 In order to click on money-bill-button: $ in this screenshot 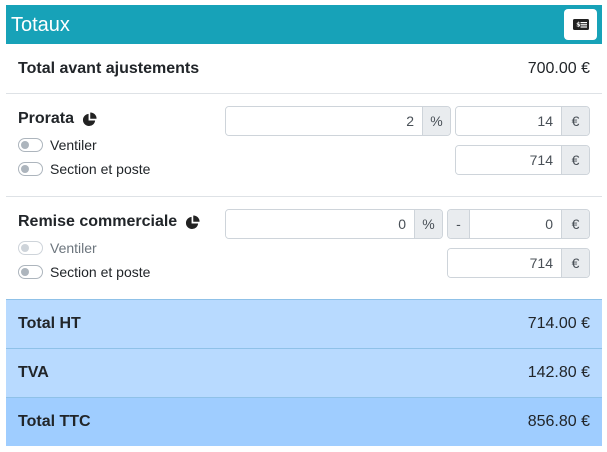, I will do `click(580, 24)`.